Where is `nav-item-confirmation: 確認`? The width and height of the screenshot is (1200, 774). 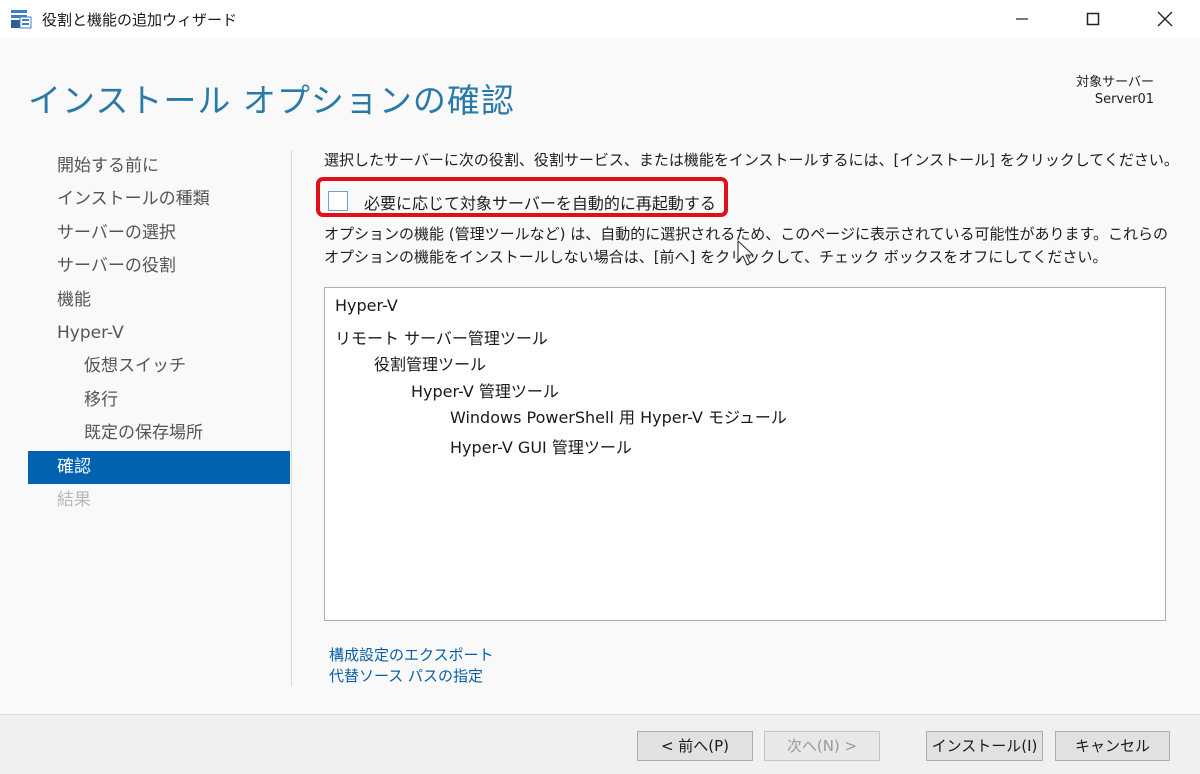
nav-item-confirmation: 確認 is located at coordinates (159, 467).